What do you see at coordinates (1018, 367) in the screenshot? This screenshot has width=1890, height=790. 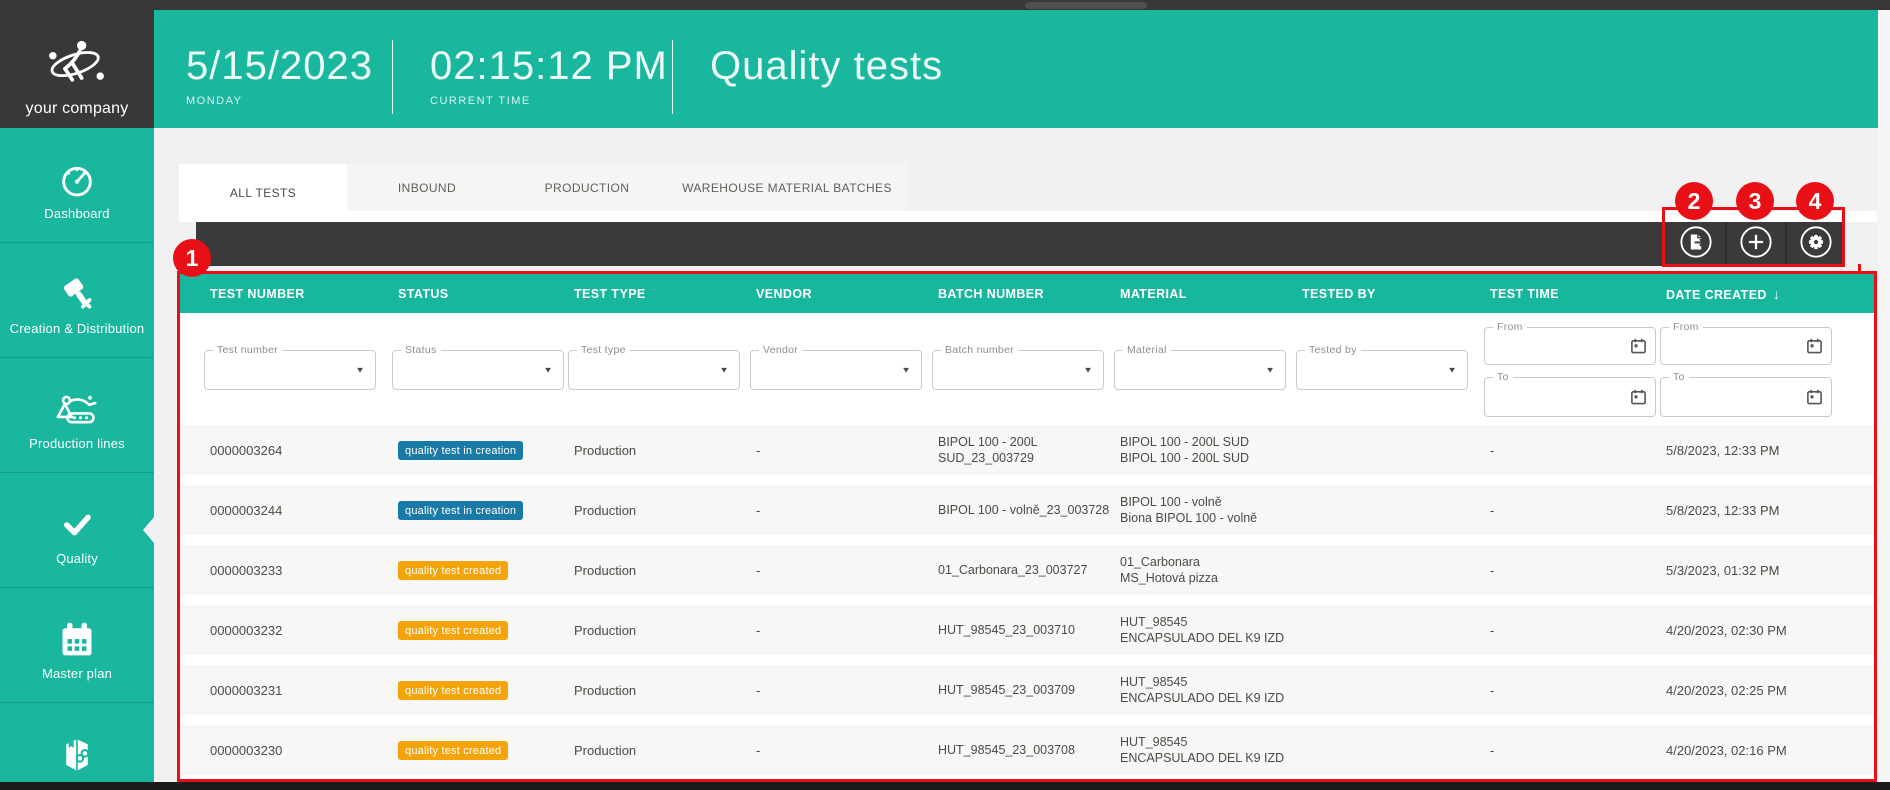 I see `filter-batch-number-select: Batch number ▼` at bounding box center [1018, 367].